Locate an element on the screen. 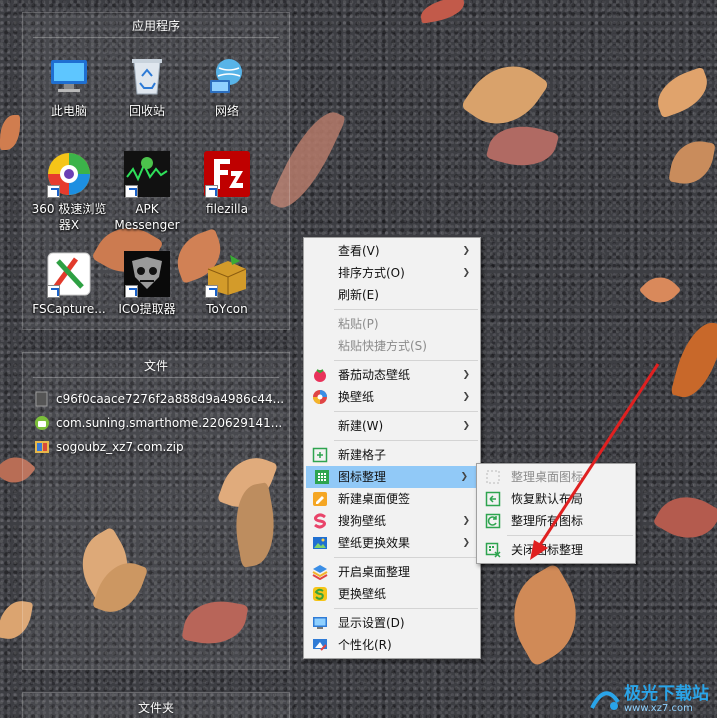  submenu-item-restore-layout: 恢复默认布局 is located at coordinates (556, 499).